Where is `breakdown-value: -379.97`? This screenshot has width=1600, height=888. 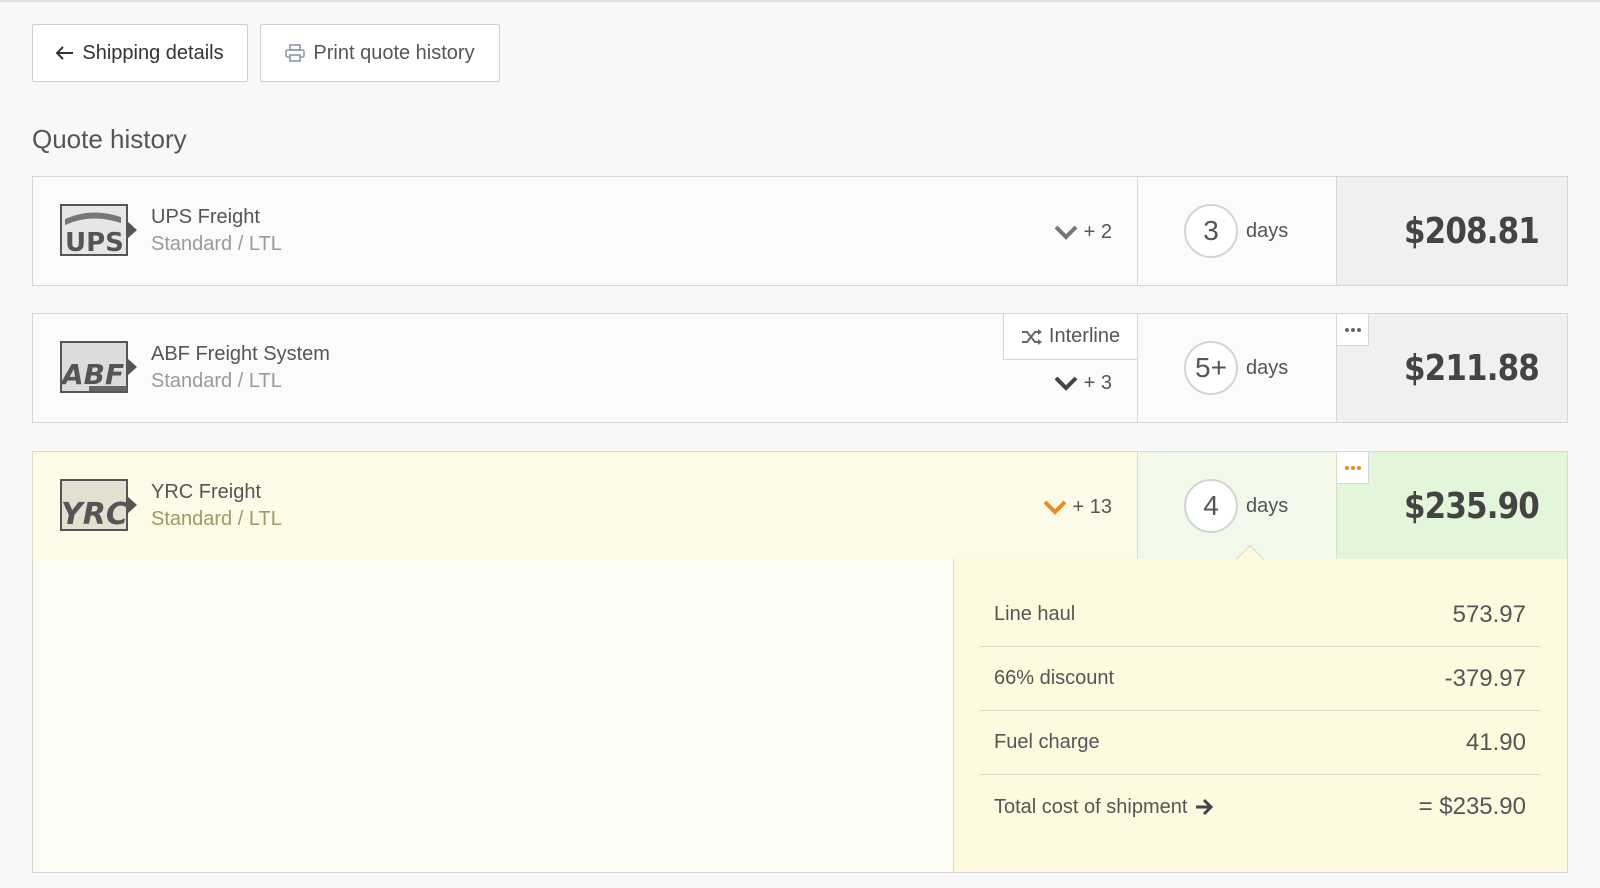 breakdown-value: -379.97 is located at coordinates (1485, 678).